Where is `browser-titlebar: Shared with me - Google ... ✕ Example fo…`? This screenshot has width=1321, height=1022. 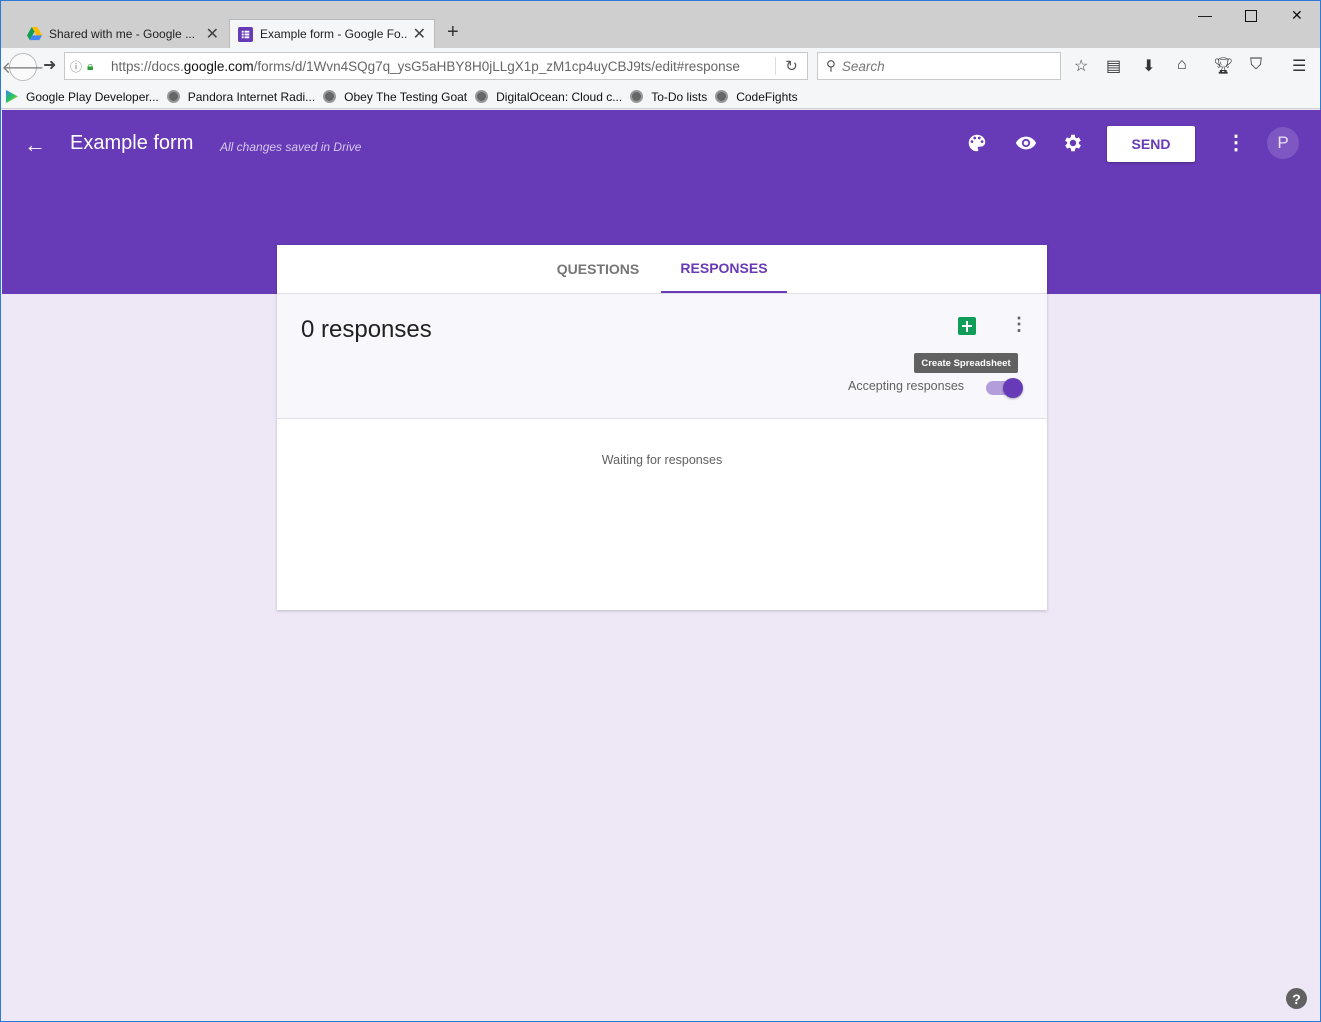 browser-titlebar: Shared with me - Google ... ✕ Example fo… is located at coordinates (660, 24).